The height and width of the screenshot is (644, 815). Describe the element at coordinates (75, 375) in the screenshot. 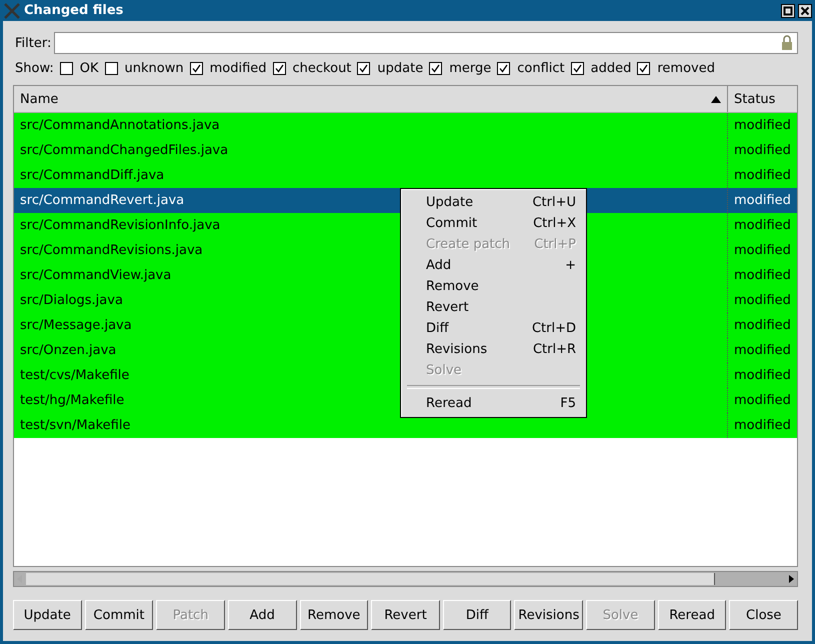

I see `file-name: test/cvs/Makefile` at that location.